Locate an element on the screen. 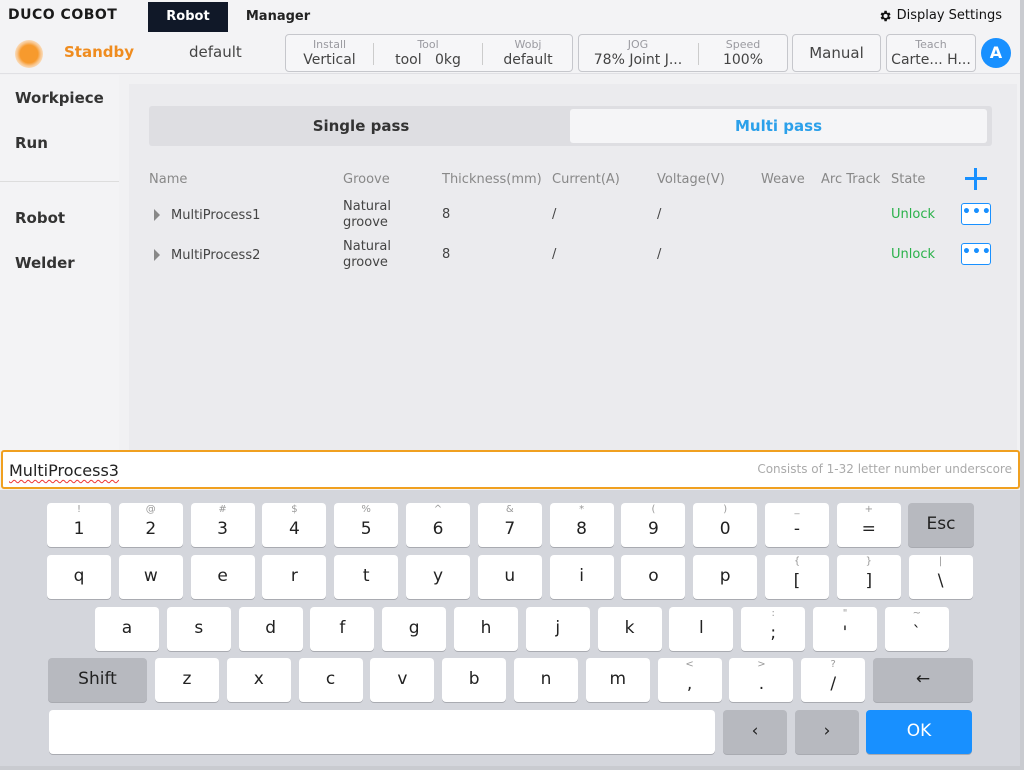  key-label: \ is located at coordinates (940, 581).